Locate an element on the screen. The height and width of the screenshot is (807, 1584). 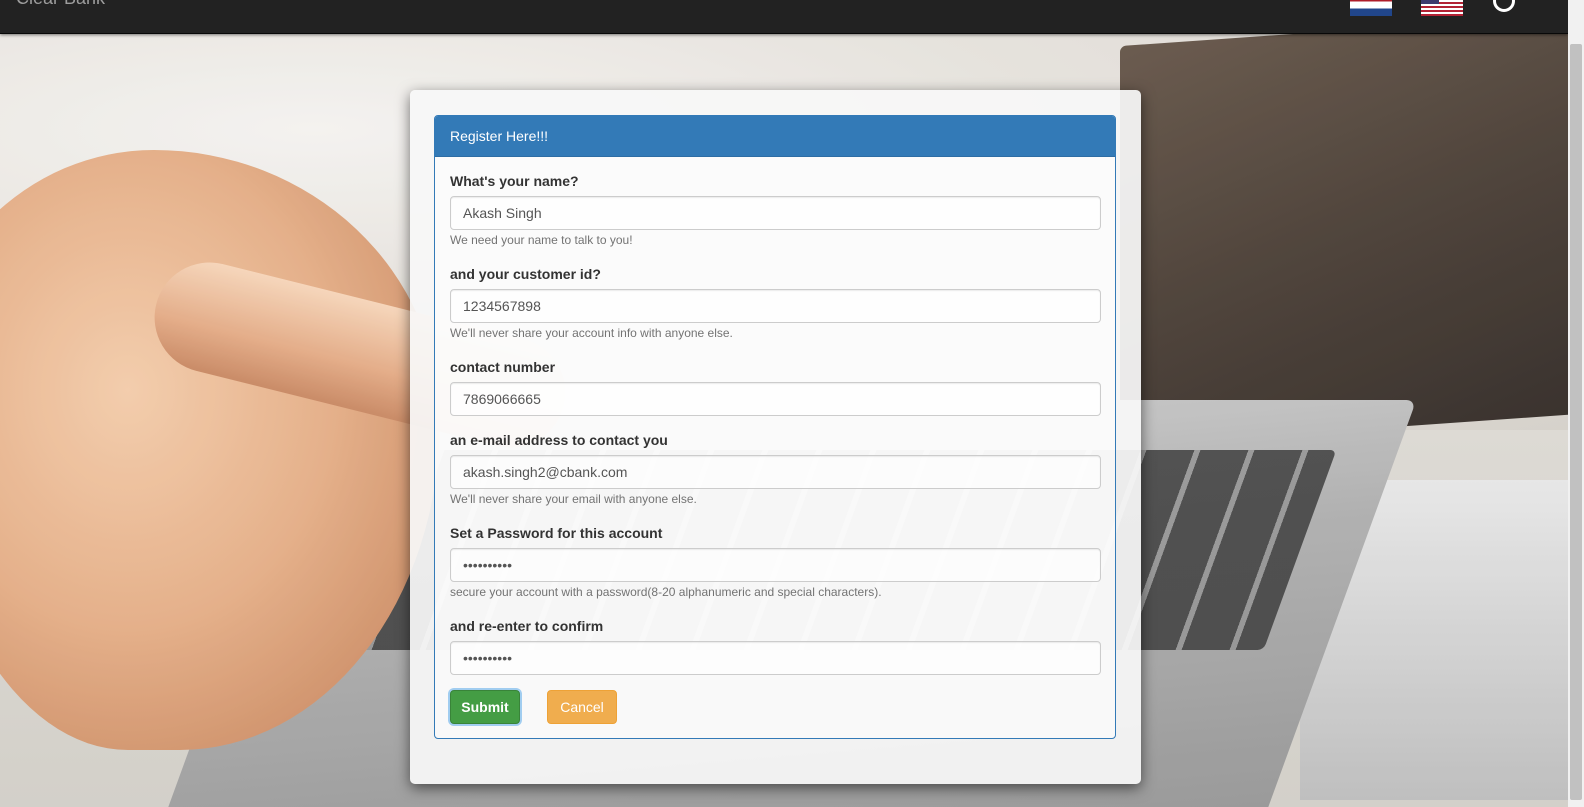
name-label: What's your name? is located at coordinates (514, 181).